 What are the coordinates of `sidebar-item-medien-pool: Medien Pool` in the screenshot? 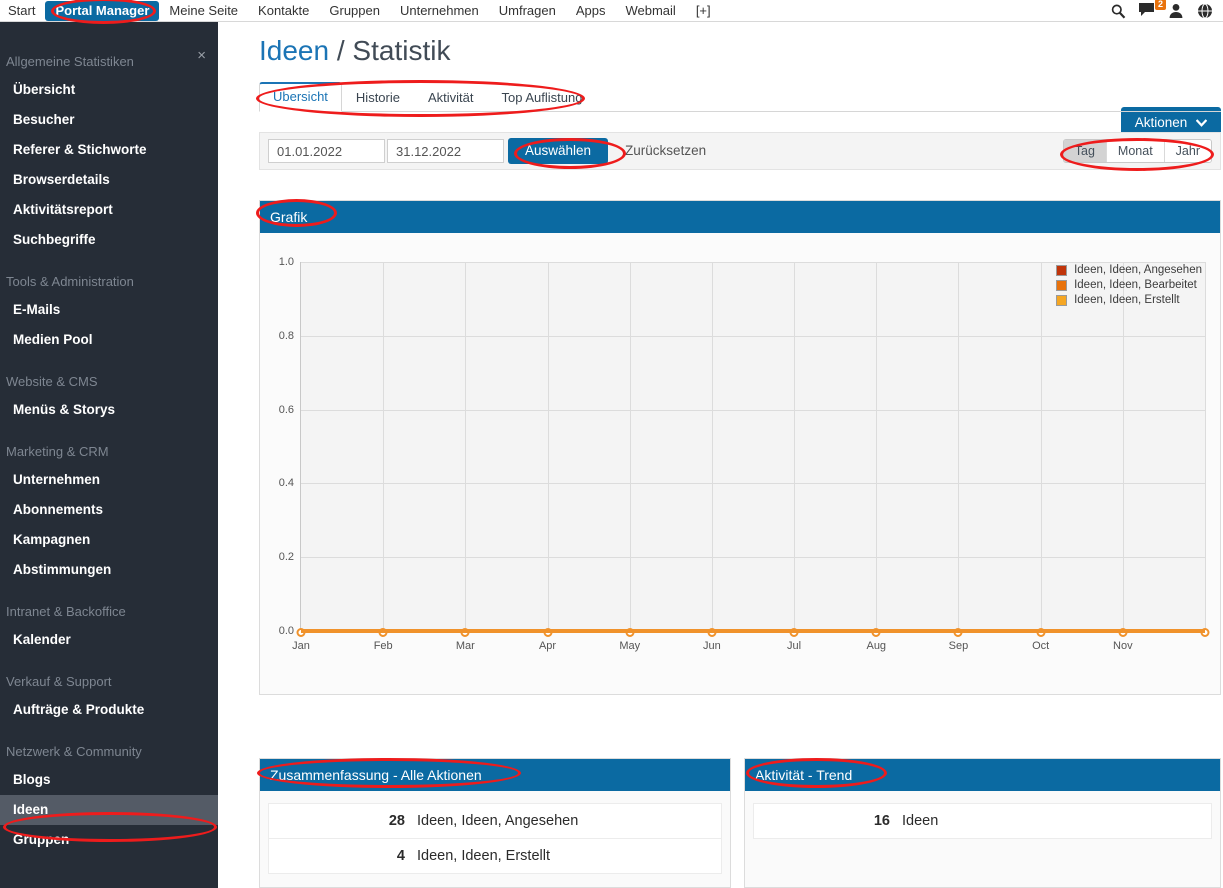 It's located at (109, 340).